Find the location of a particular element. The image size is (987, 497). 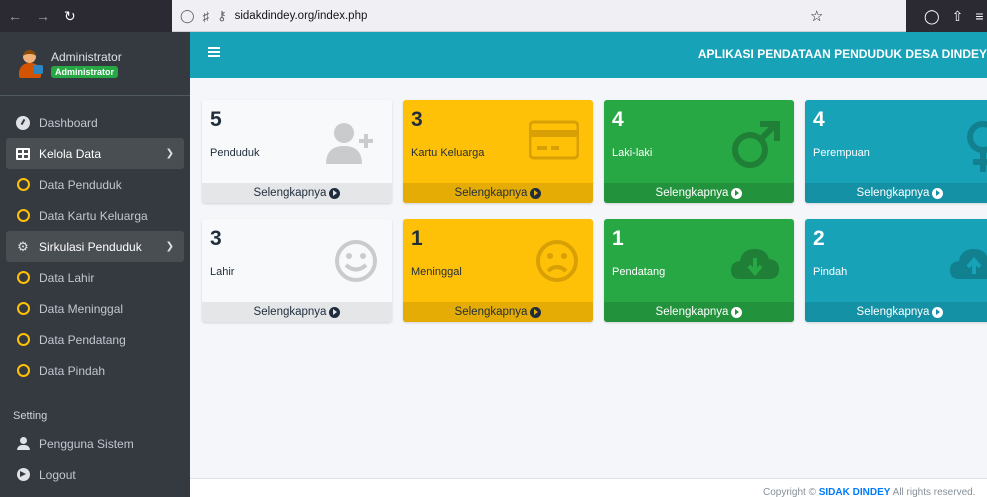

back-icon: ← is located at coordinates (15, 16).